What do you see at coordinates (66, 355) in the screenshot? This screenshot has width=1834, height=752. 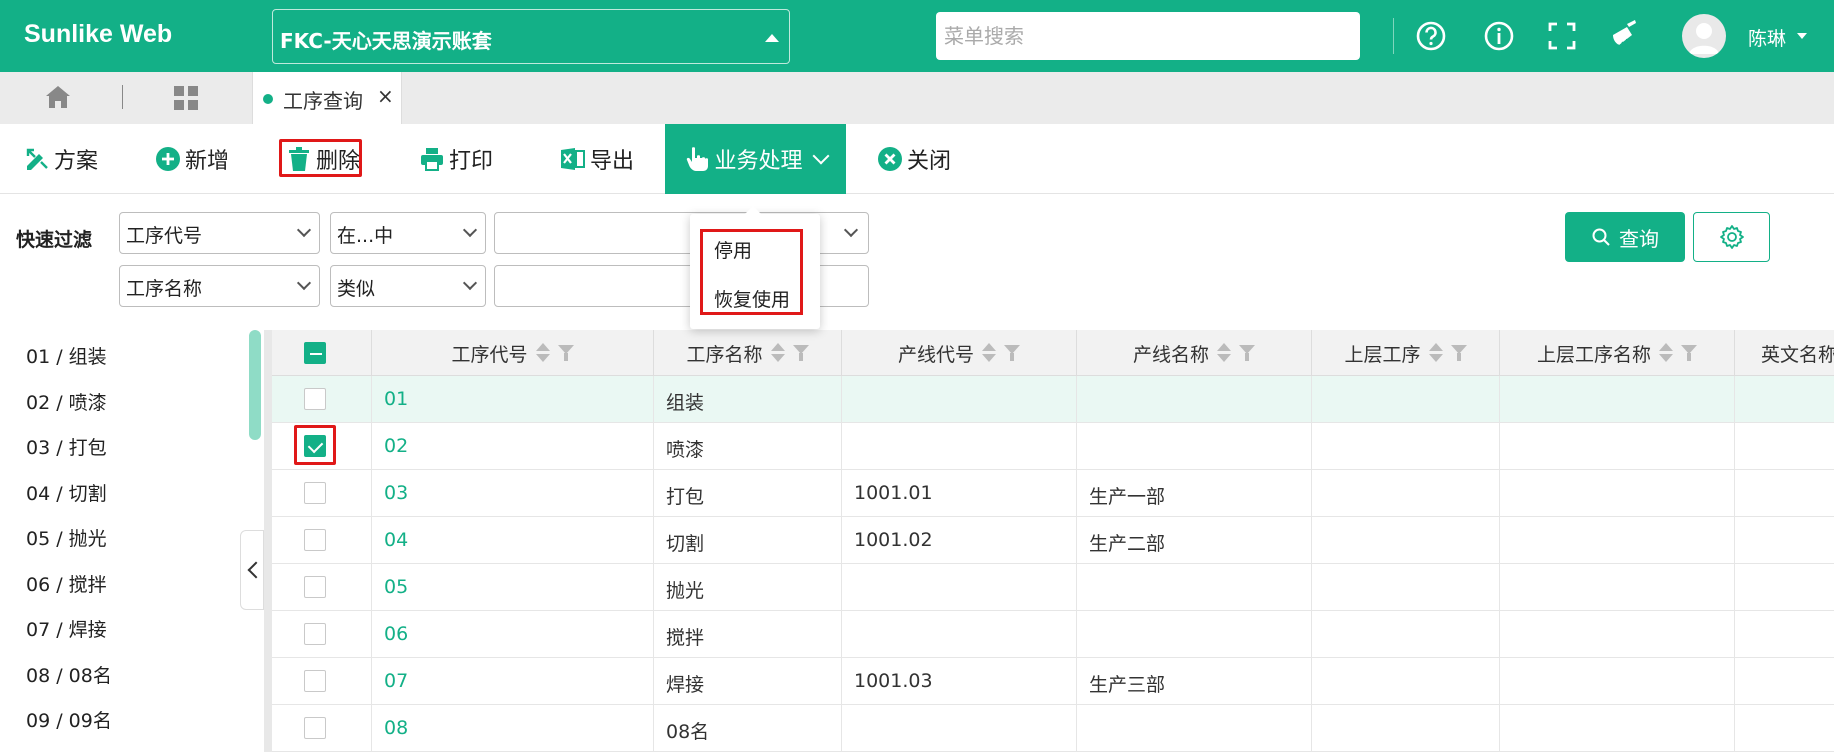 I see `tree-item: 01 / 组装` at bounding box center [66, 355].